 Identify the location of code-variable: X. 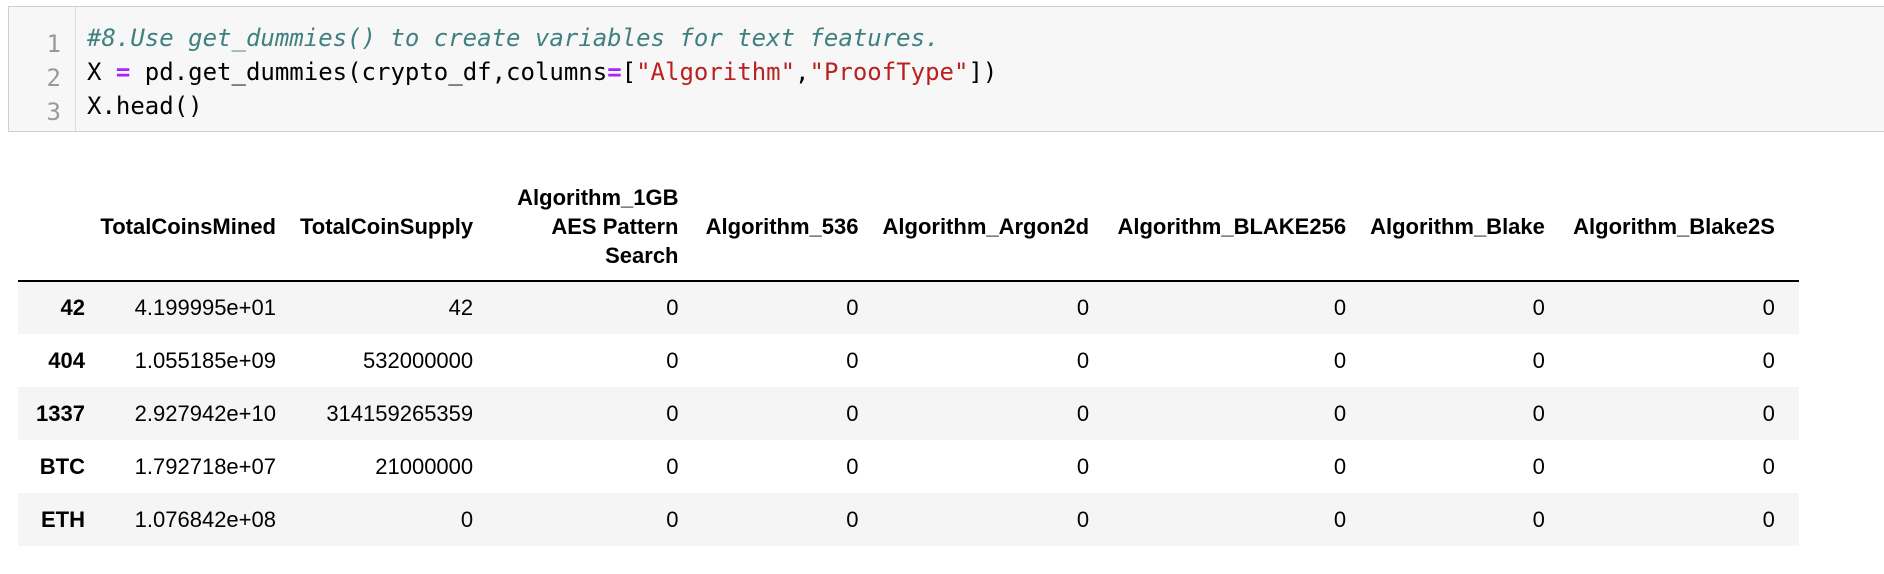
(101, 72).